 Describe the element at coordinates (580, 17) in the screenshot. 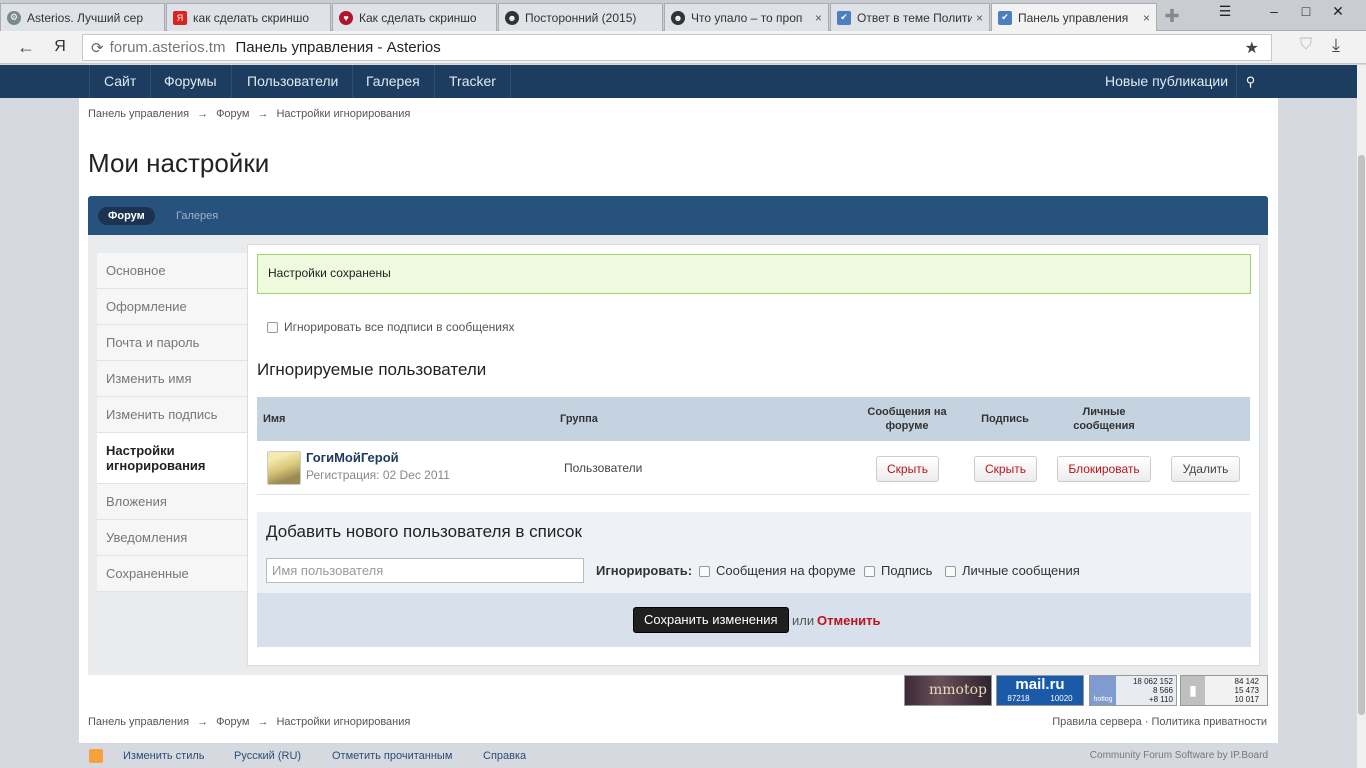

I see `browser-tab: ☻ Посторонний (2015)` at that location.